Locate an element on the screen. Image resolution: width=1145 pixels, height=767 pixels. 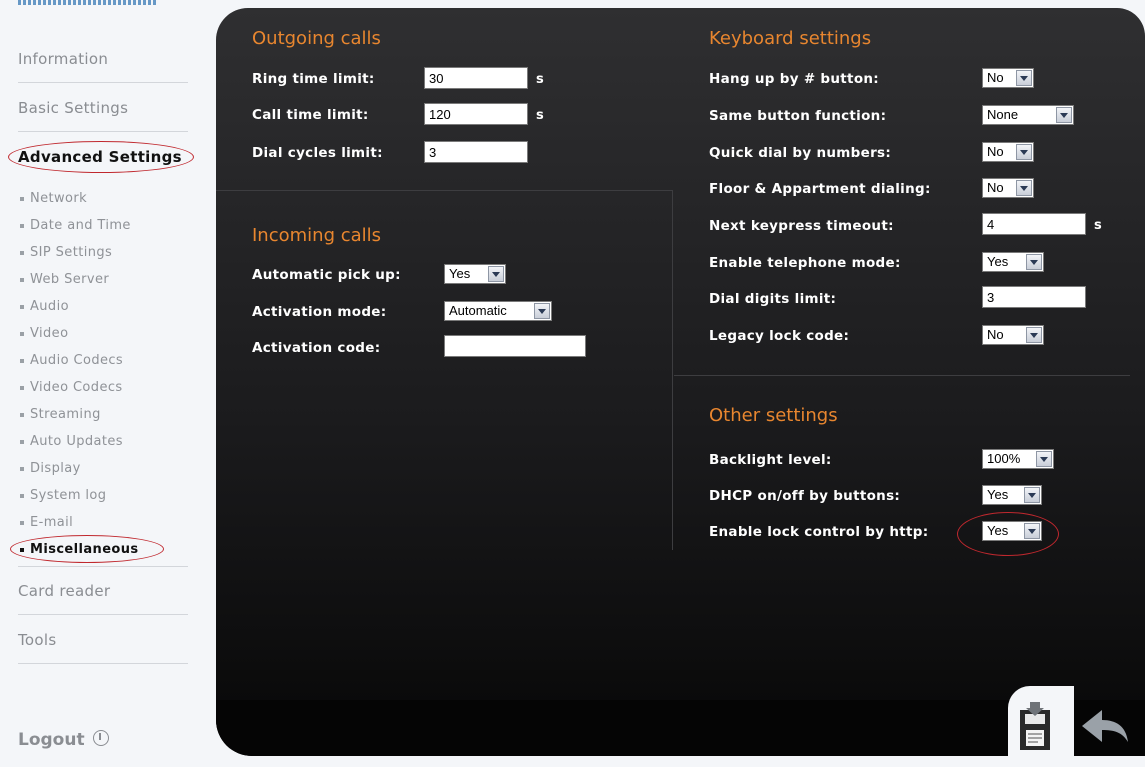
activation-code-label: Activation code: is located at coordinates (316, 348).